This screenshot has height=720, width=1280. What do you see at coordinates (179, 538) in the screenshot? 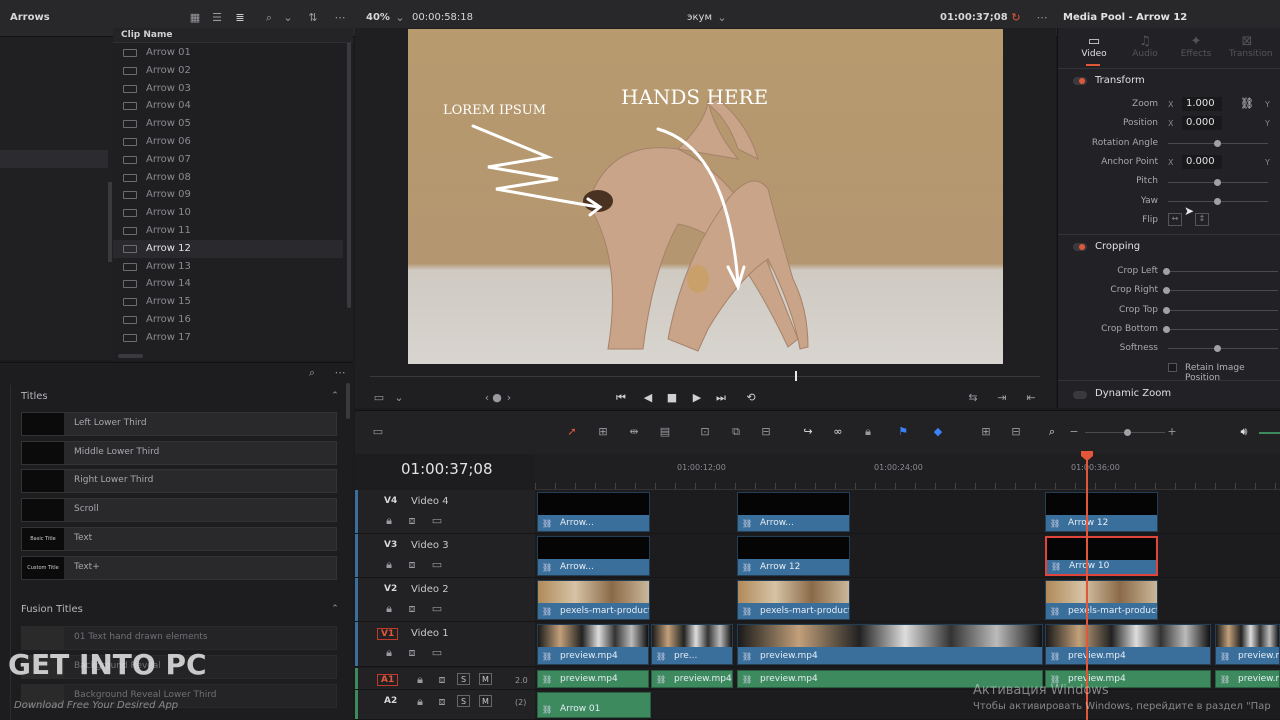
I see `title-effect-item: Basic Title Text` at bounding box center [179, 538].